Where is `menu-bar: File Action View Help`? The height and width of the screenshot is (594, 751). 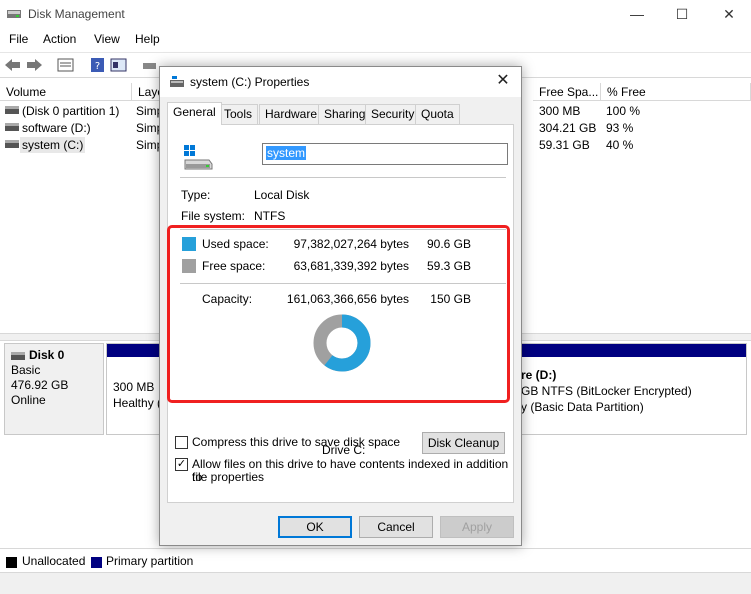 menu-bar: File Action View Help is located at coordinates (375, 40).